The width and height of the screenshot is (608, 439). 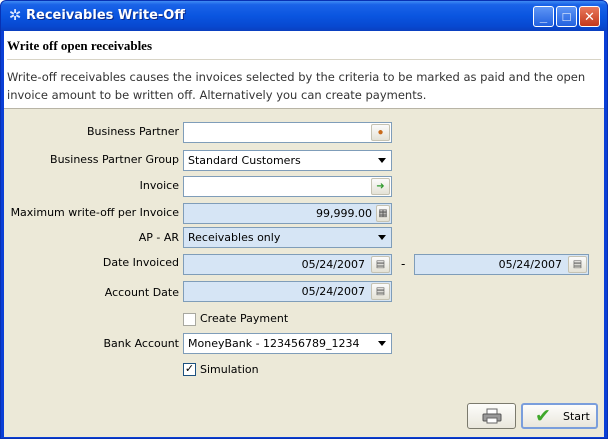 I want to click on calculator-button: ▦, so click(x=383, y=213).